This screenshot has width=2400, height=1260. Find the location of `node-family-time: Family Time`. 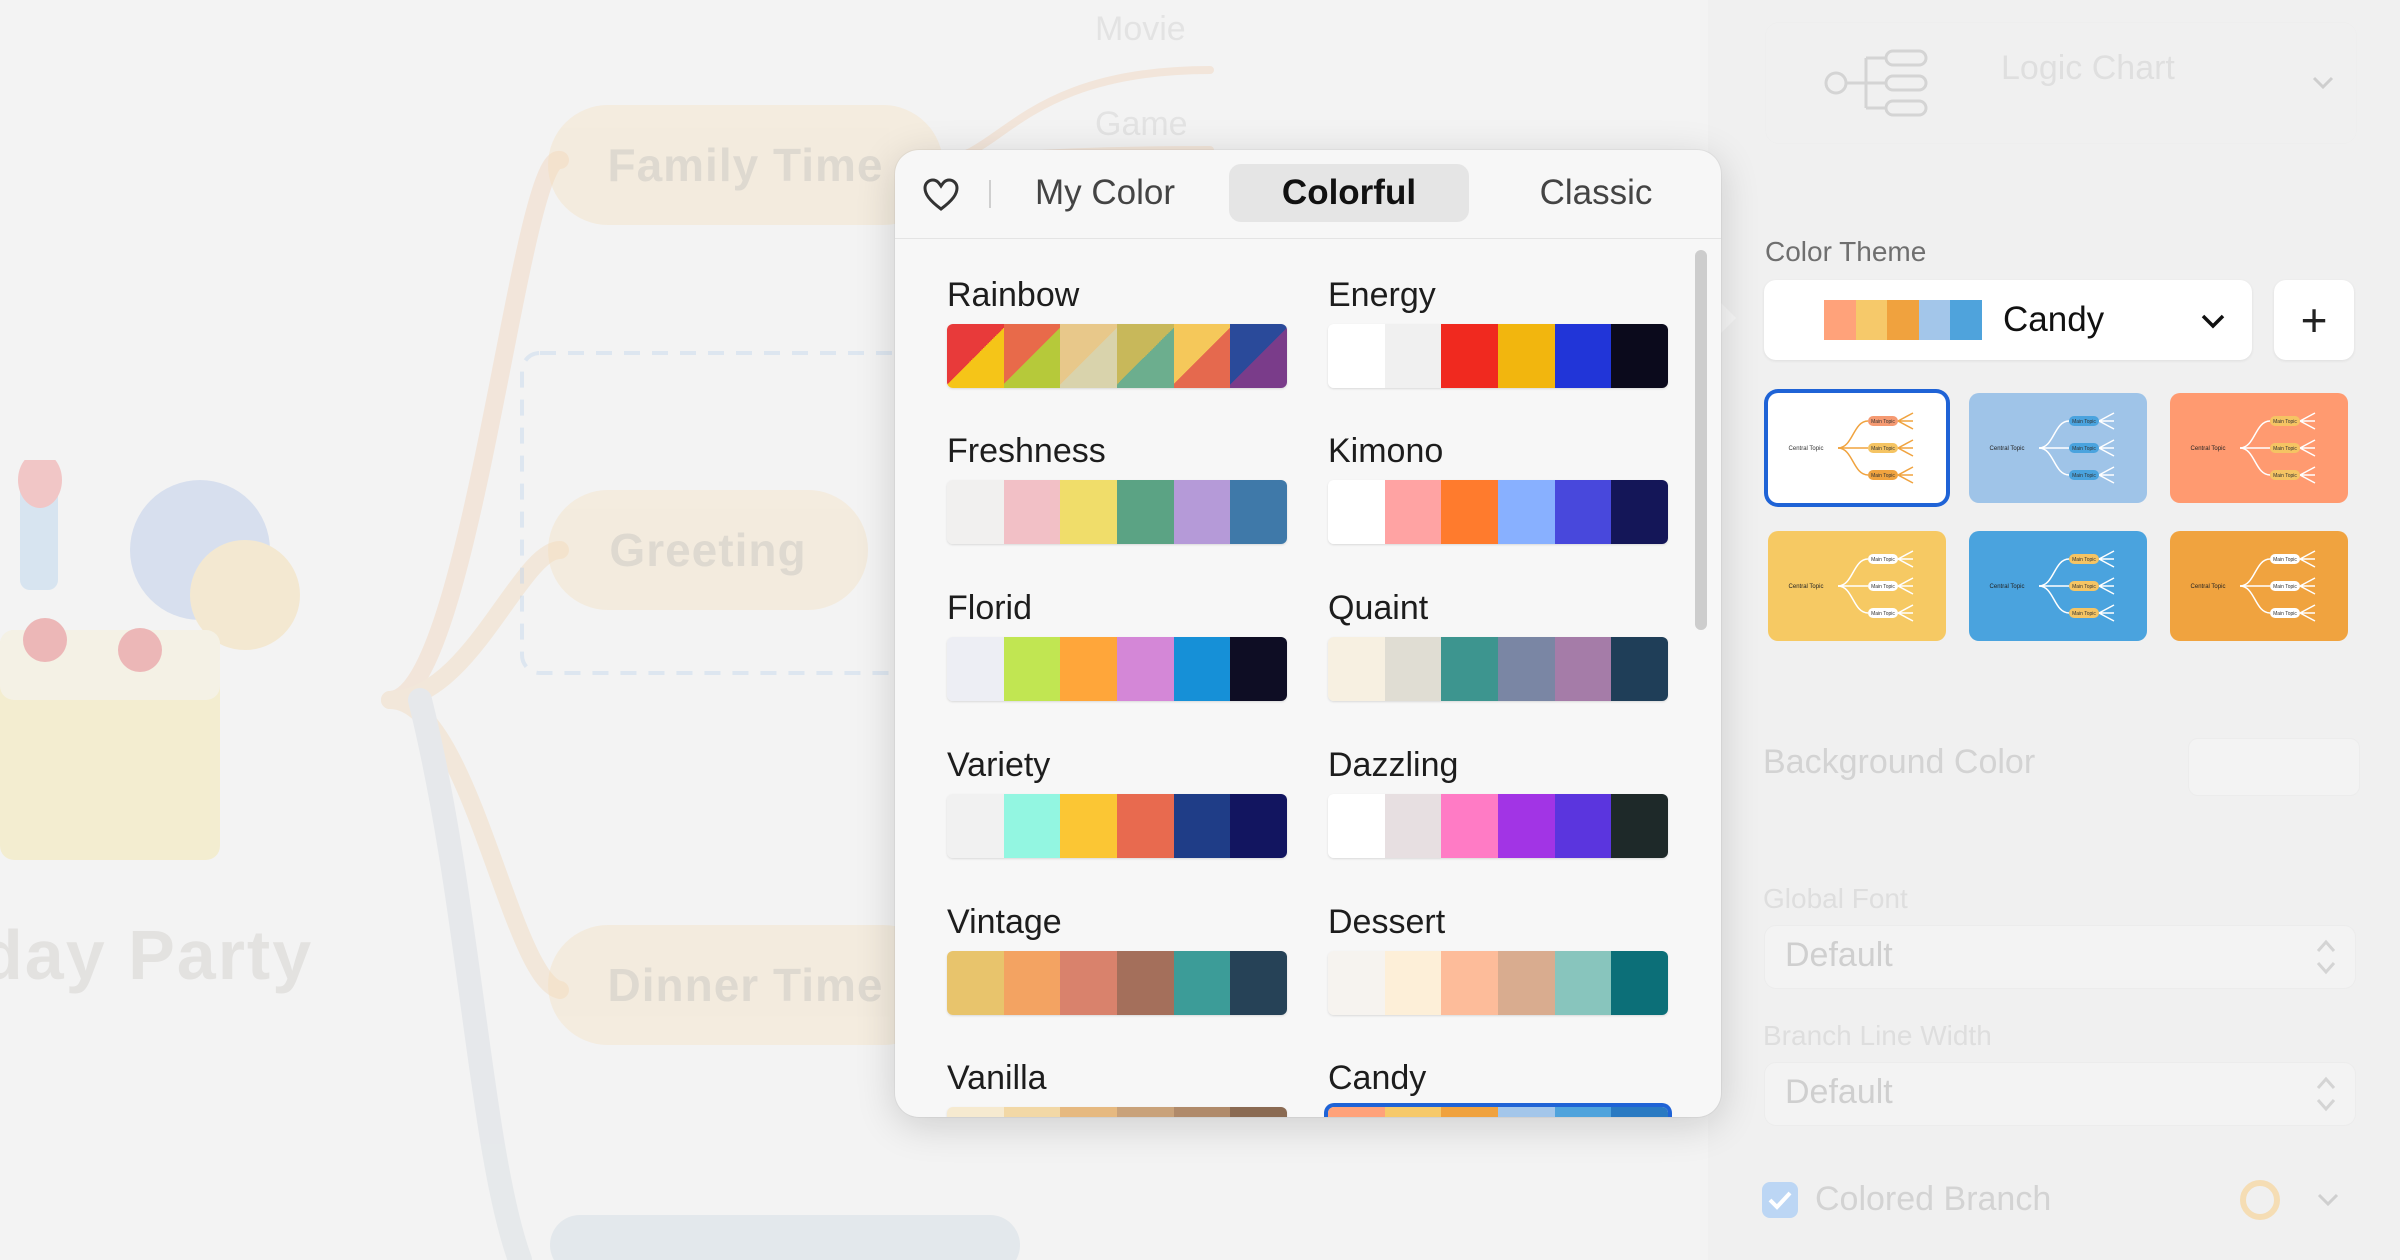

node-family-time: Family Time is located at coordinates (745, 165).